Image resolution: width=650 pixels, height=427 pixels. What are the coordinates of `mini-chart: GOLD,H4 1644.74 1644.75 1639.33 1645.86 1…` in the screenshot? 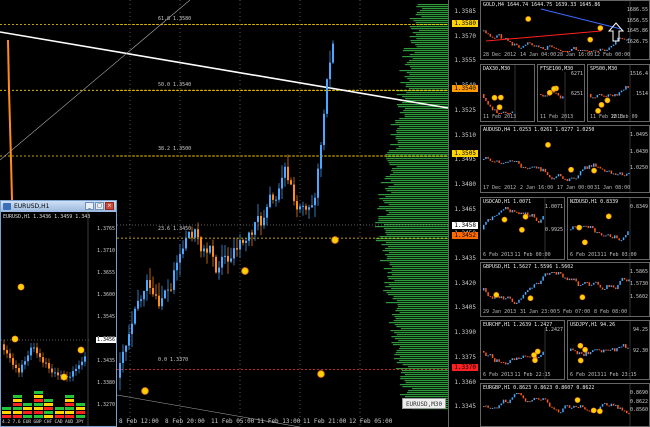 It's located at (565, 30).